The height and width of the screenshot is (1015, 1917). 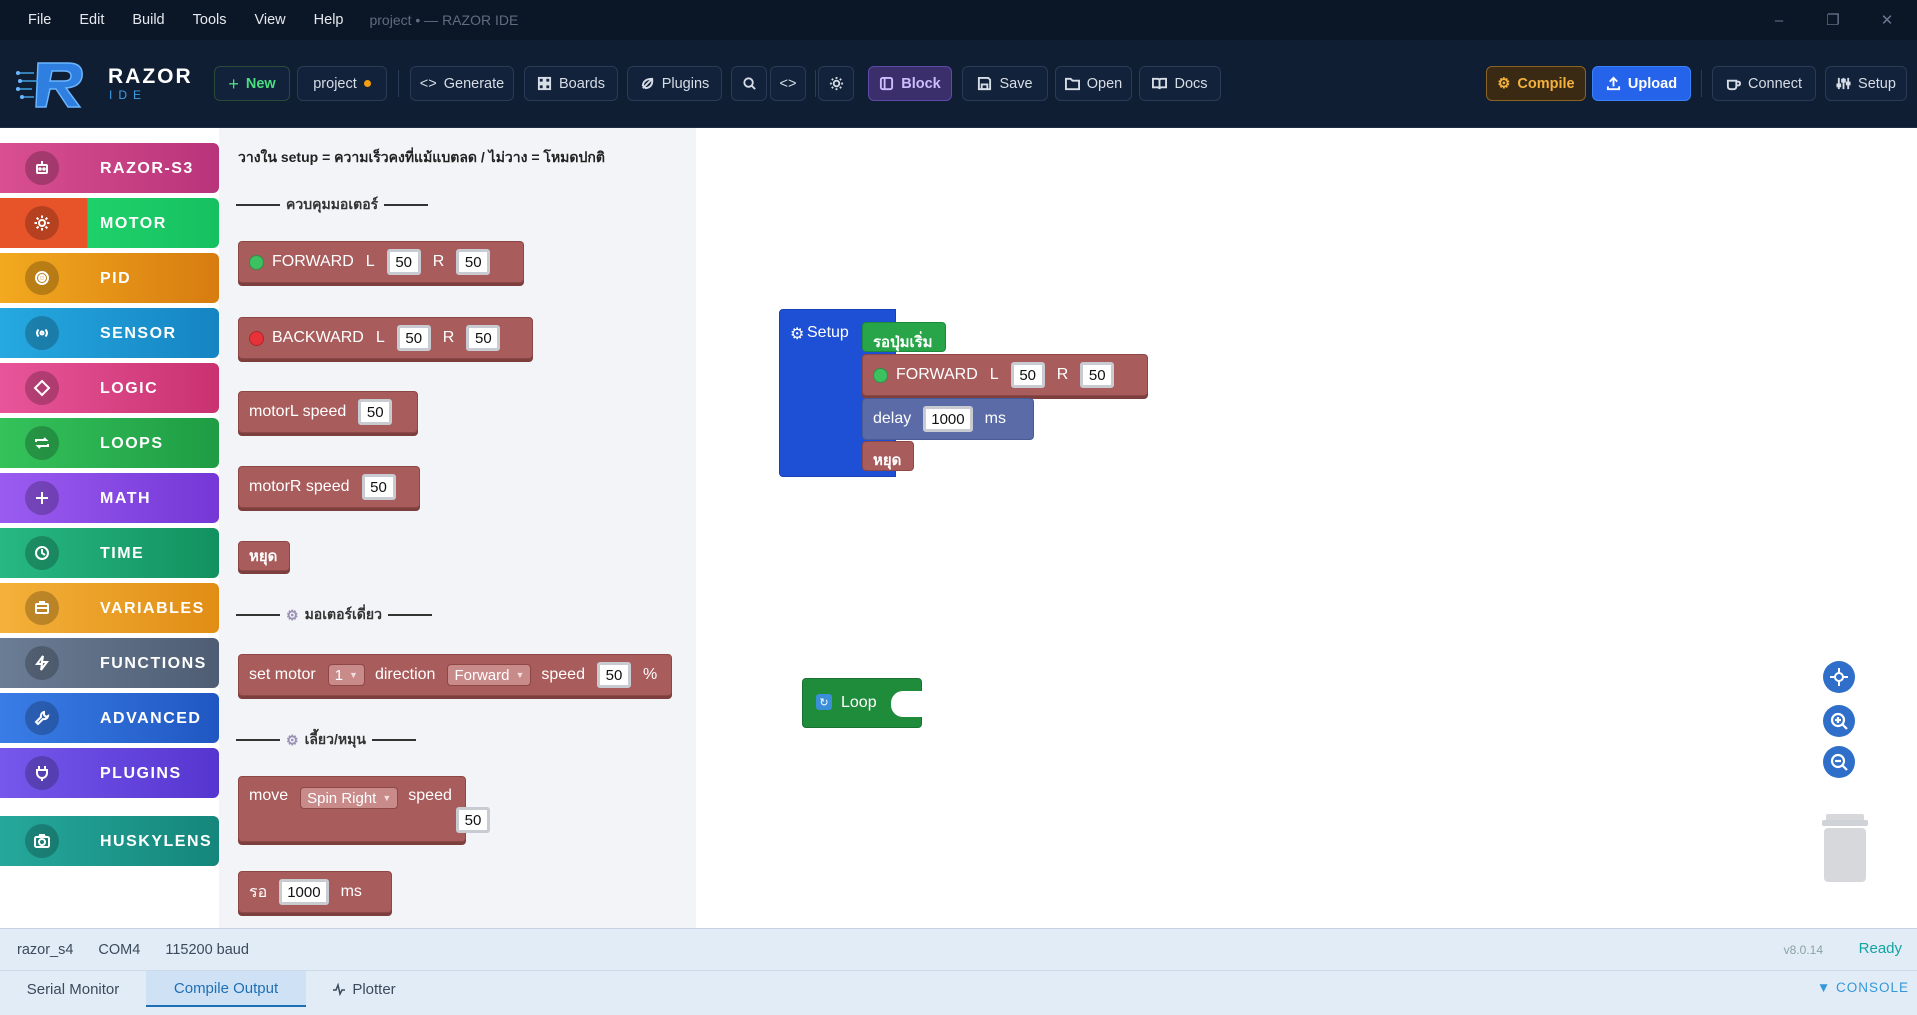 I want to click on move-block: move Spin Right ▼ speed, so click(x=352, y=809).